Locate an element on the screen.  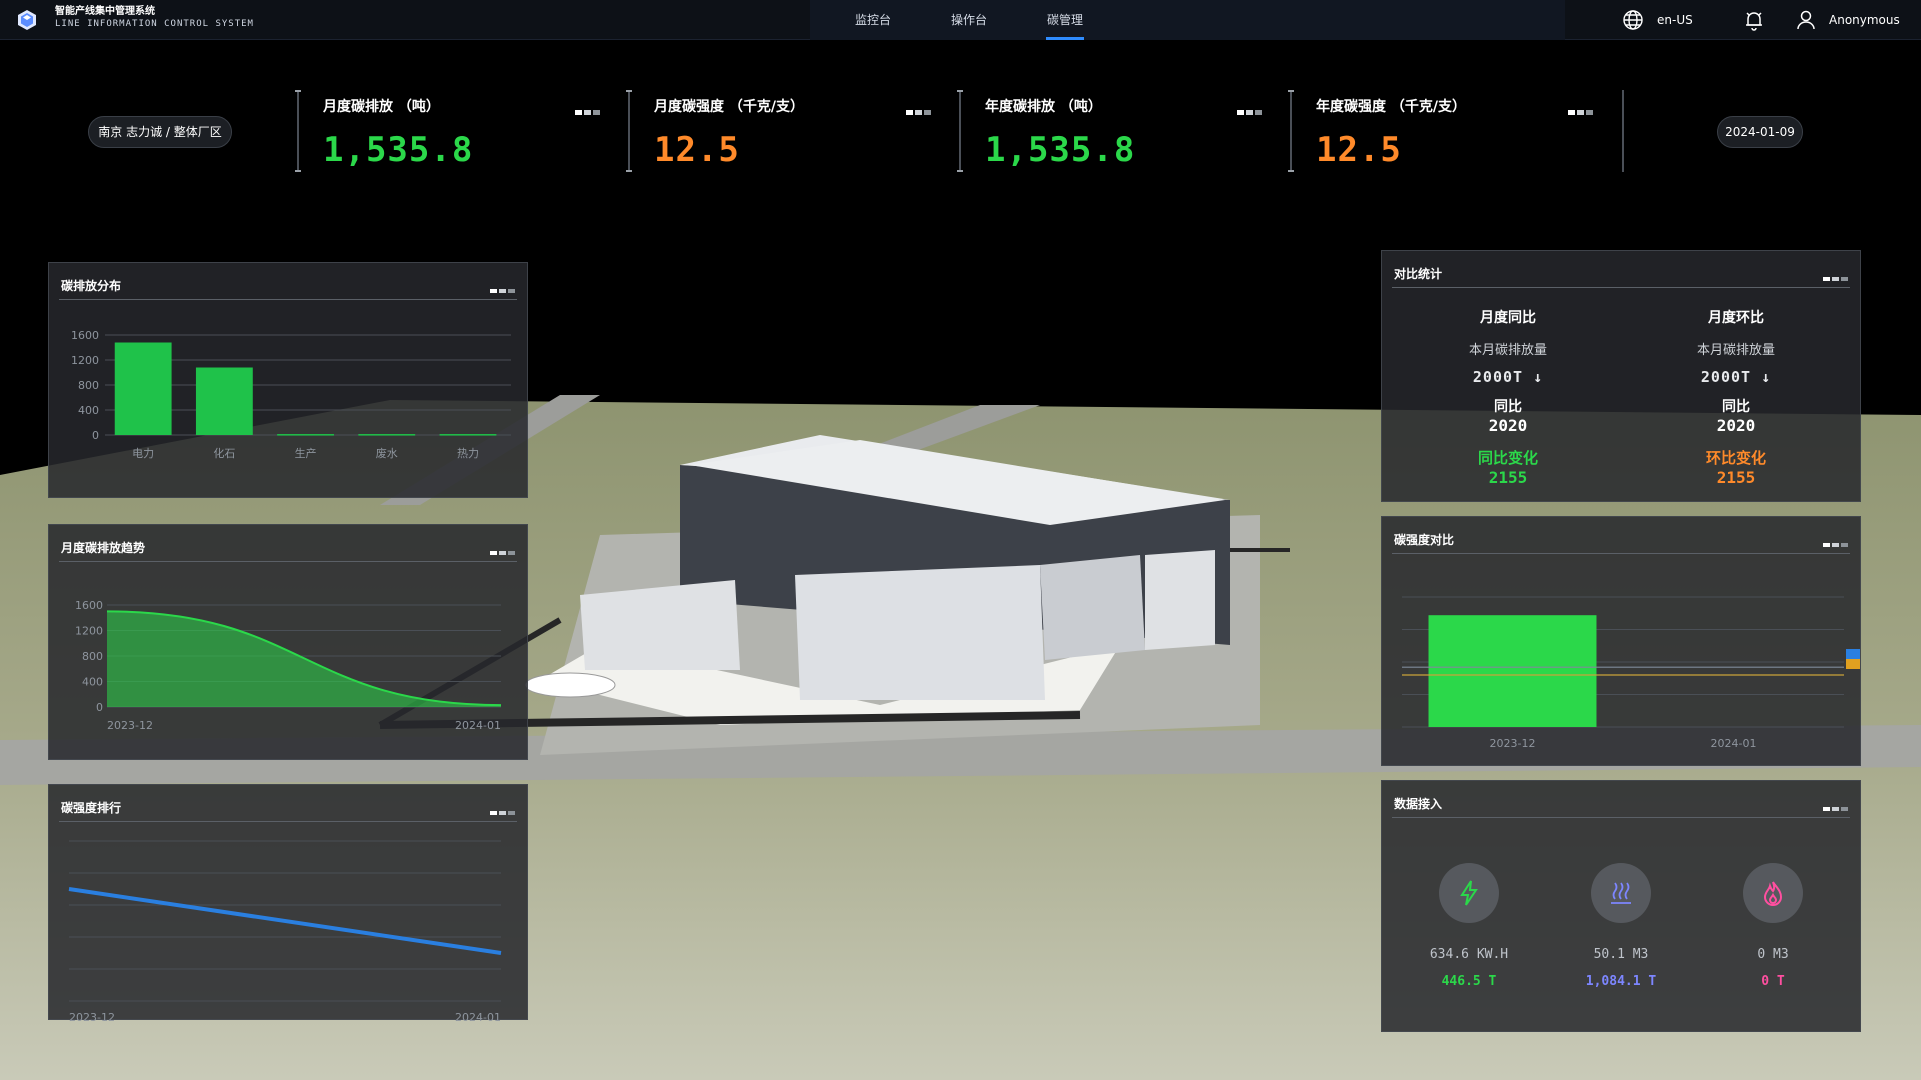
panel-title: 碳强度排行 is located at coordinates (91, 808).